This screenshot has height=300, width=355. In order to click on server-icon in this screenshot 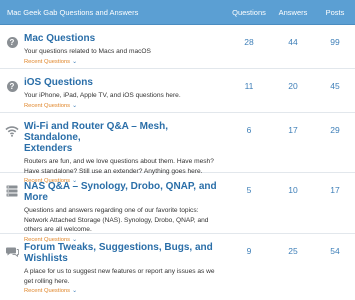, I will do `click(12, 203)`.